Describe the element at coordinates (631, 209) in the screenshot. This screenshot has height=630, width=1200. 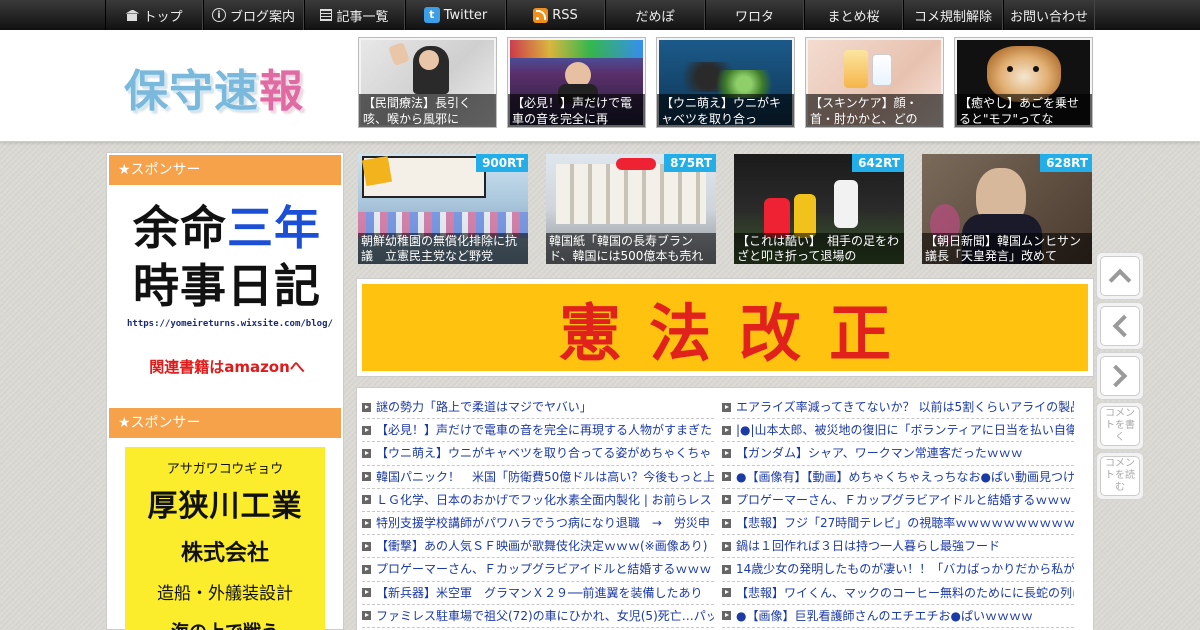
I see `rt-item-2: 875RT 韓国紙「韓国の長寿ブランド、韓国には500億本も売れ` at that location.